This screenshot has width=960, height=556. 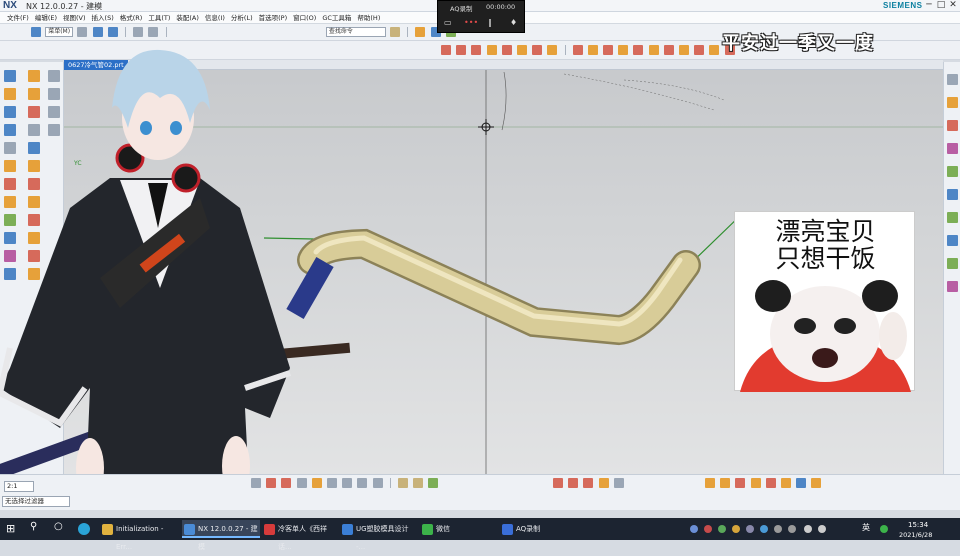 What do you see at coordinates (608, 50) in the screenshot?
I see `offset-icon` at bounding box center [608, 50].